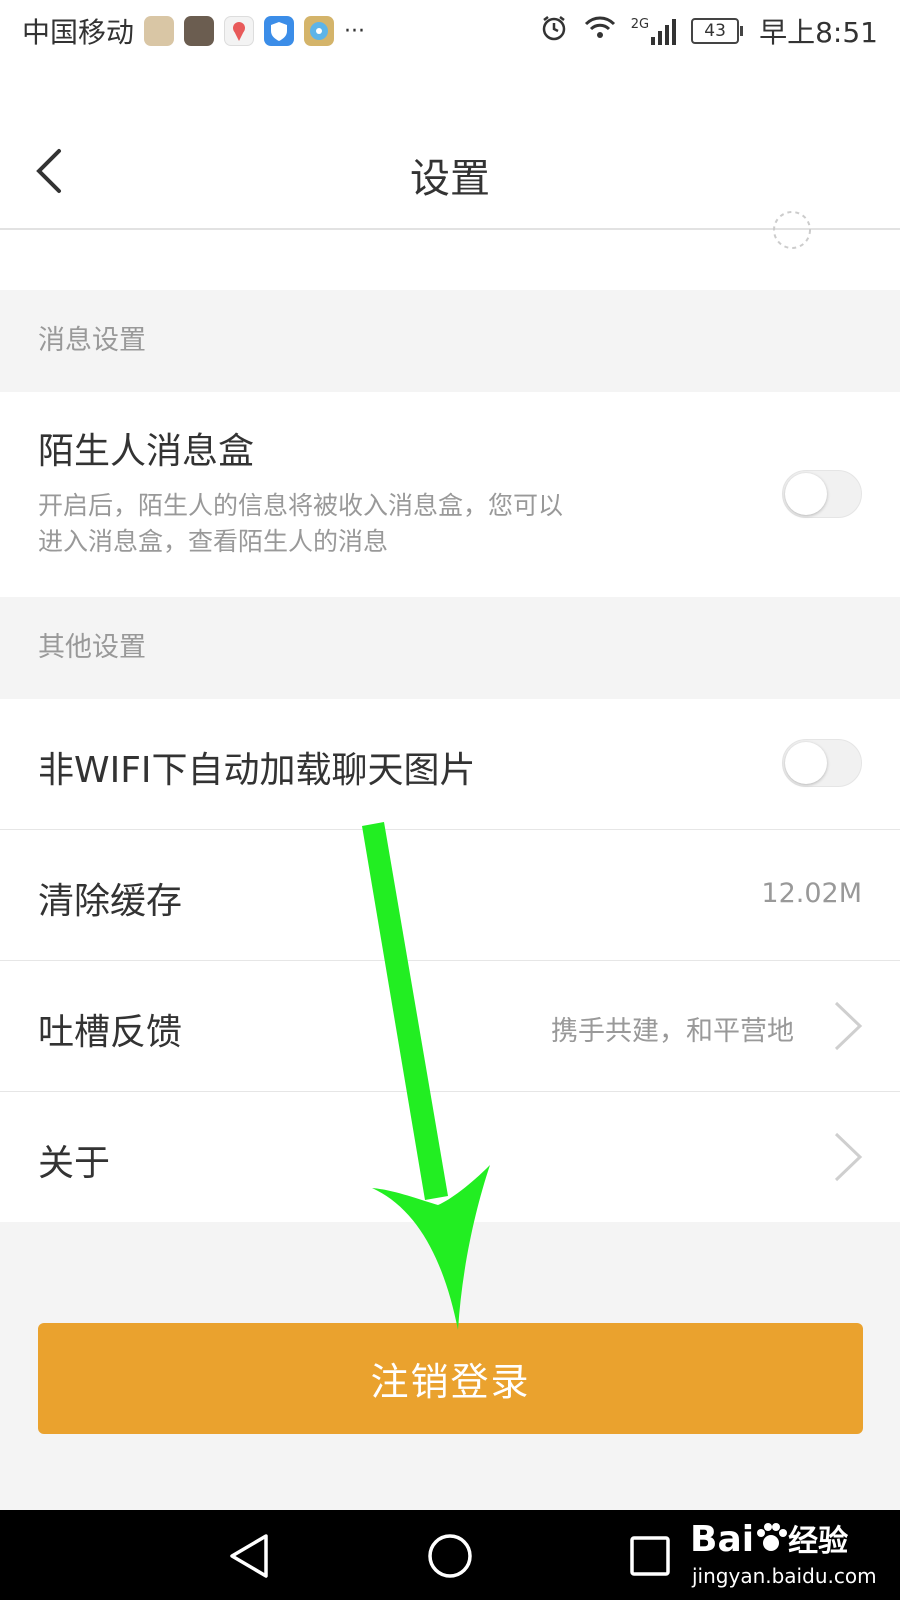 This screenshot has height=1600, width=900. What do you see at coordinates (450, 1378) in the screenshot?
I see `logout-button: 注销登录` at bounding box center [450, 1378].